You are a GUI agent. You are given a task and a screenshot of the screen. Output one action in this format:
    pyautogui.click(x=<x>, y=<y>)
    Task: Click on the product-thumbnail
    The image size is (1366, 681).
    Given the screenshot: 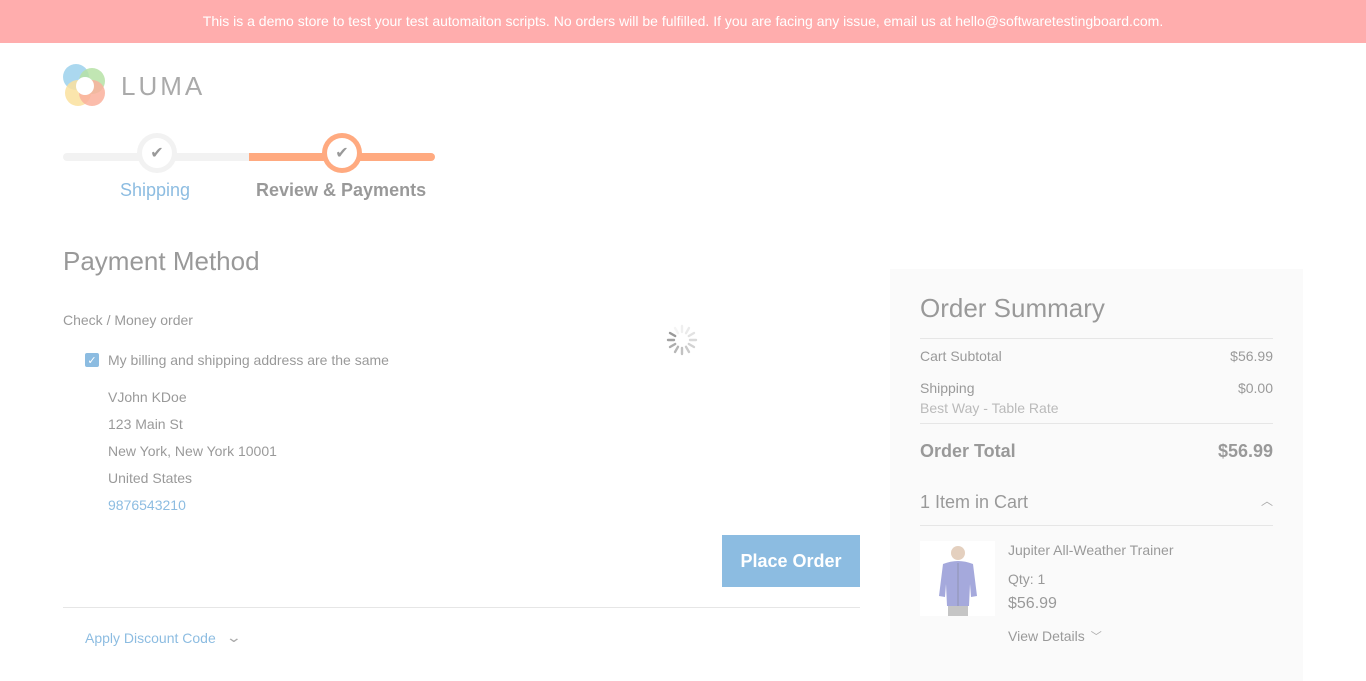 What is the action you would take?
    pyautogui.click(x=957, y=578)
    